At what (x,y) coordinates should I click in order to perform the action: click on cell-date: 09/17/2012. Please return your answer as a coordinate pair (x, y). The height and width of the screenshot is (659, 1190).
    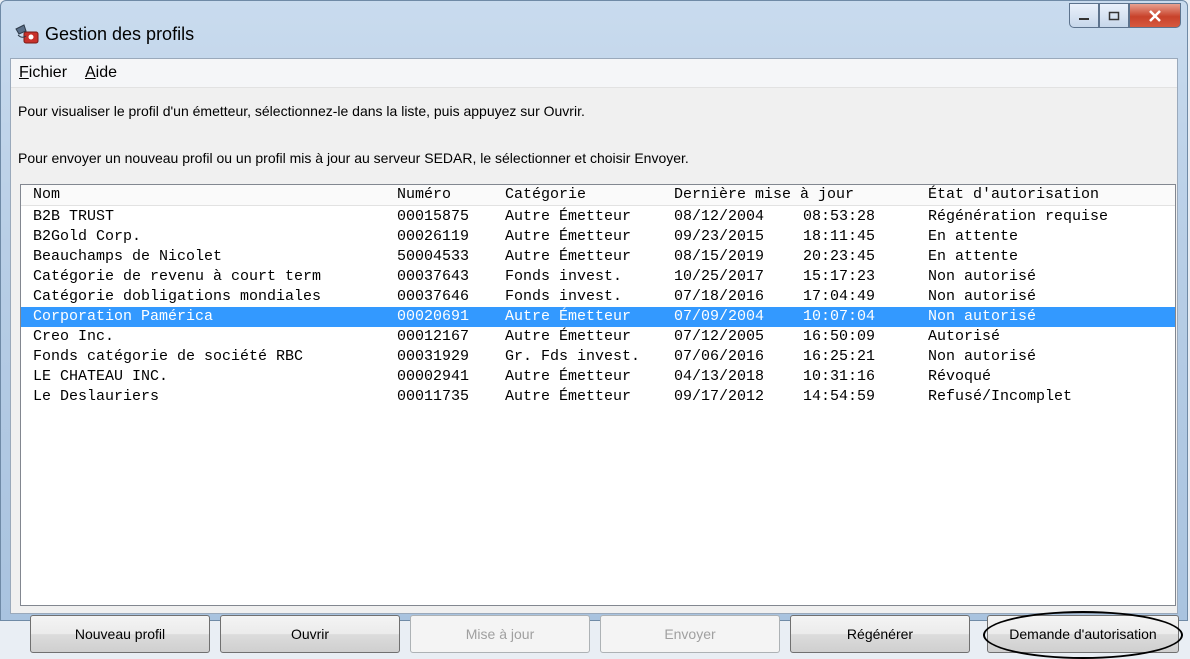
    Looking at the image, I should click on (719, 396).